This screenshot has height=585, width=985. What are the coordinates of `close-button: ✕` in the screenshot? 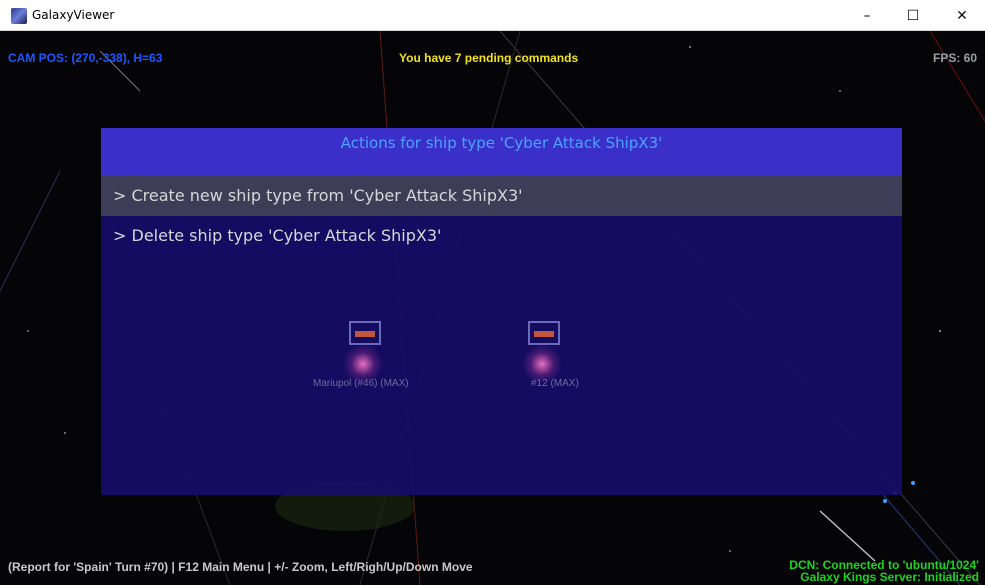 It's located at (962, 15).